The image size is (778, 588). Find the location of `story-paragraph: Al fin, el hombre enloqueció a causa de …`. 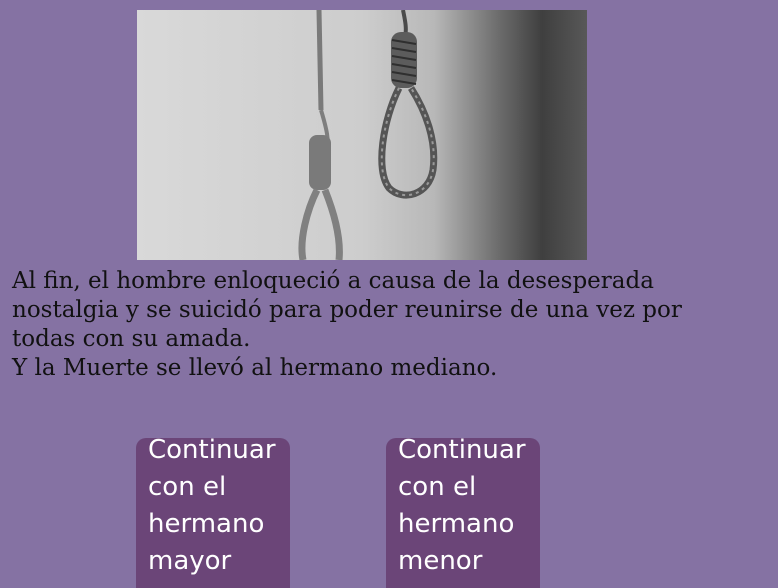

story-paragraph: Al fin, el hombre enloqueció a causa de … is located at coordinates (347, 310).